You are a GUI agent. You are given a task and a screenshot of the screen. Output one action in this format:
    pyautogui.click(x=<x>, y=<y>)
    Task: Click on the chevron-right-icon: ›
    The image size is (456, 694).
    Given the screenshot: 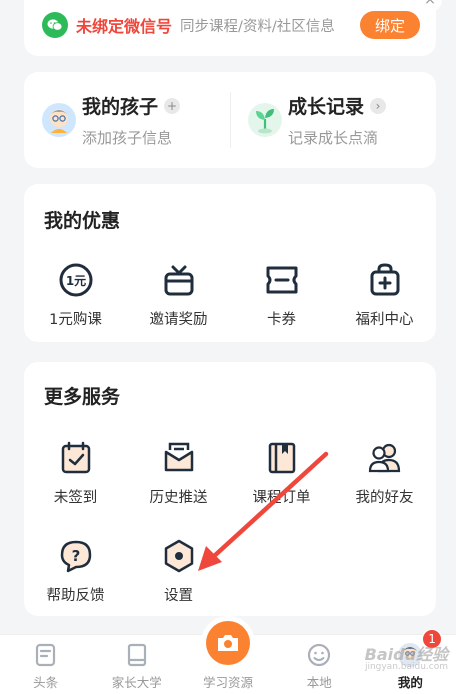 What is the action you would take?
    pyautogui.click(x=378, y=105)
    